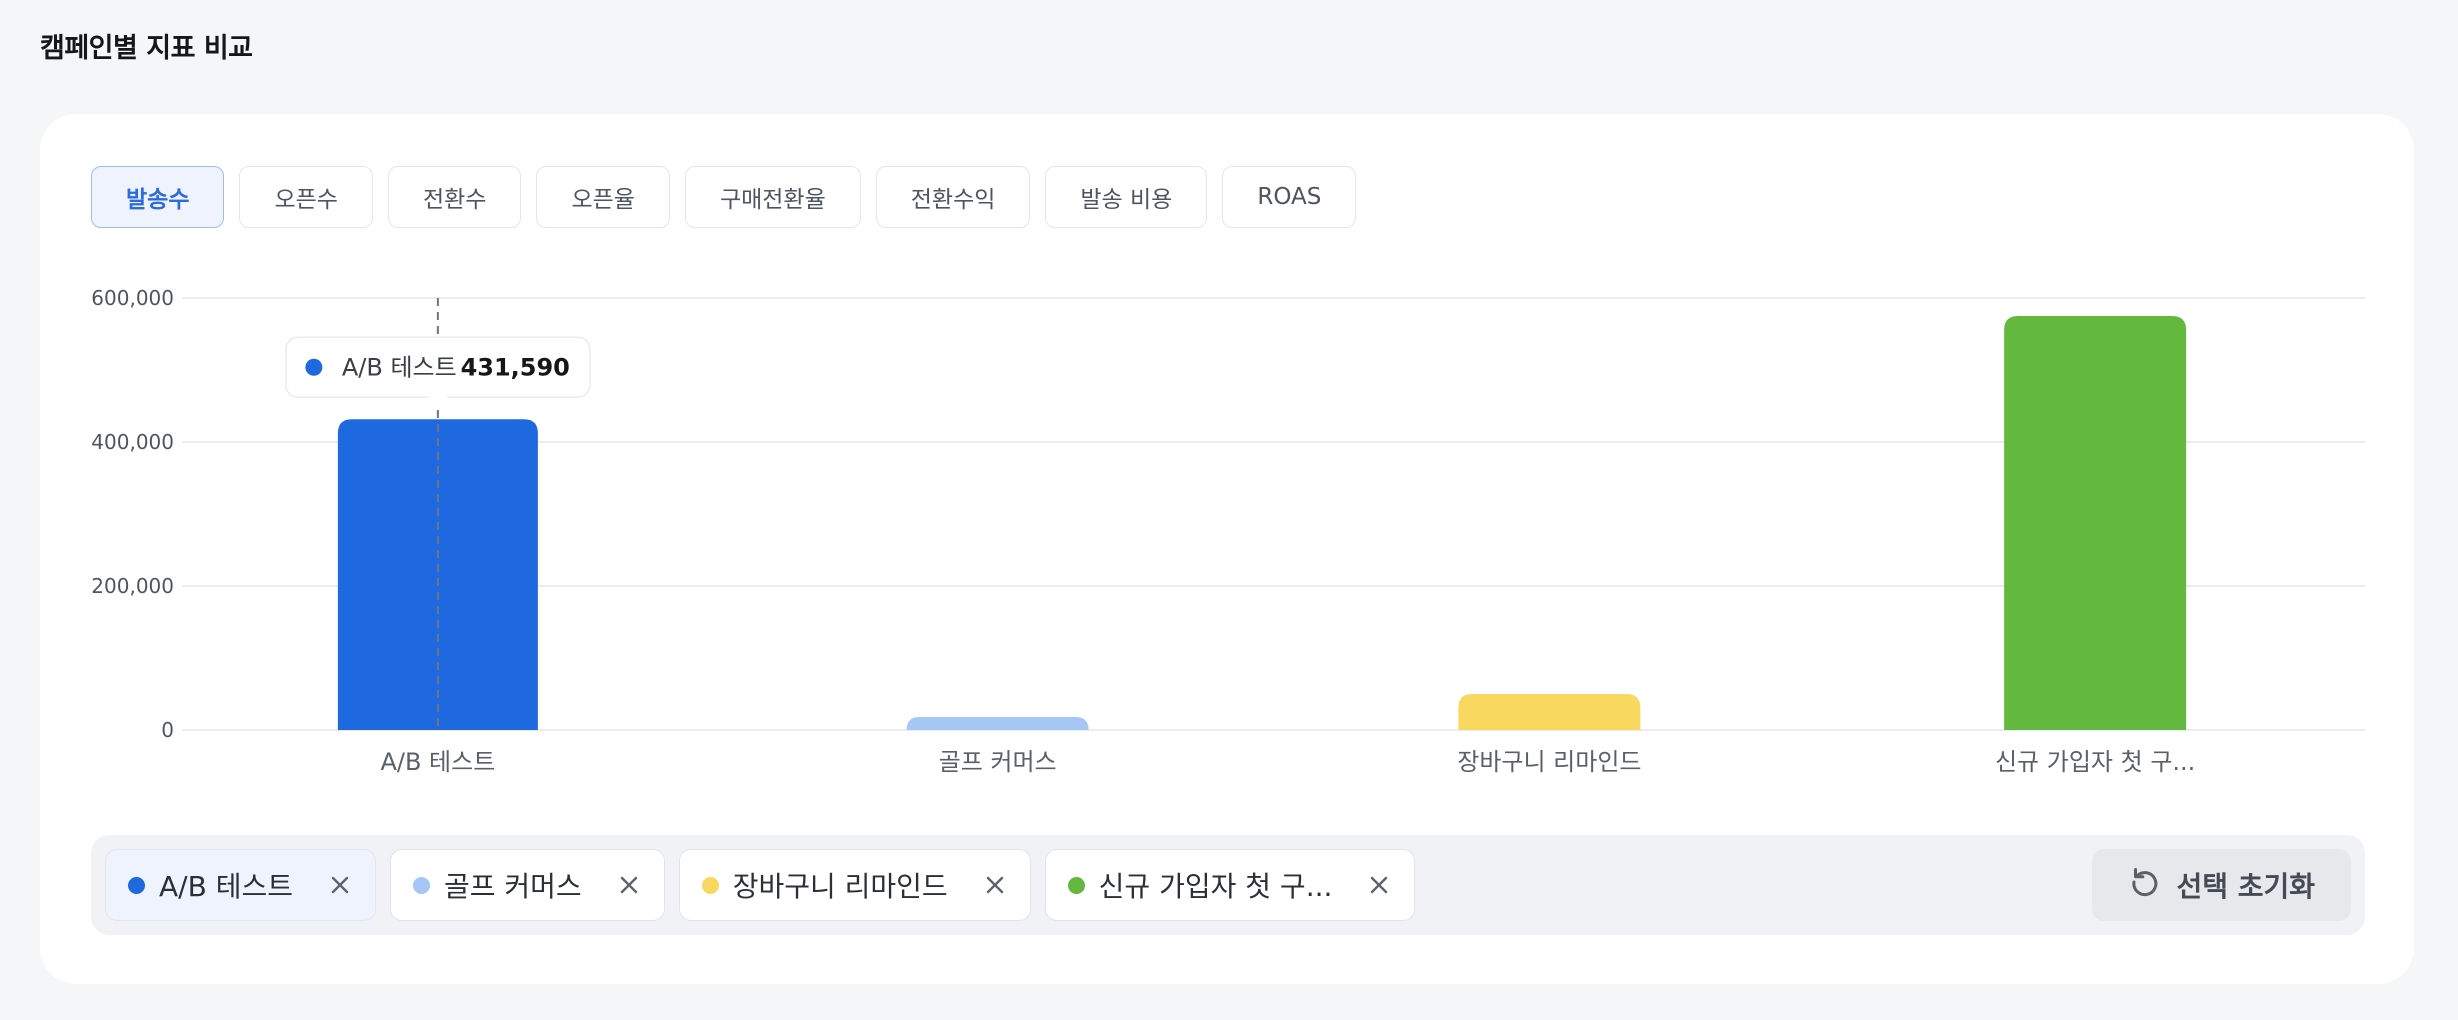  I want to click on legend-chip-golf-commerce: 골프 커머스, so click(527, 885).